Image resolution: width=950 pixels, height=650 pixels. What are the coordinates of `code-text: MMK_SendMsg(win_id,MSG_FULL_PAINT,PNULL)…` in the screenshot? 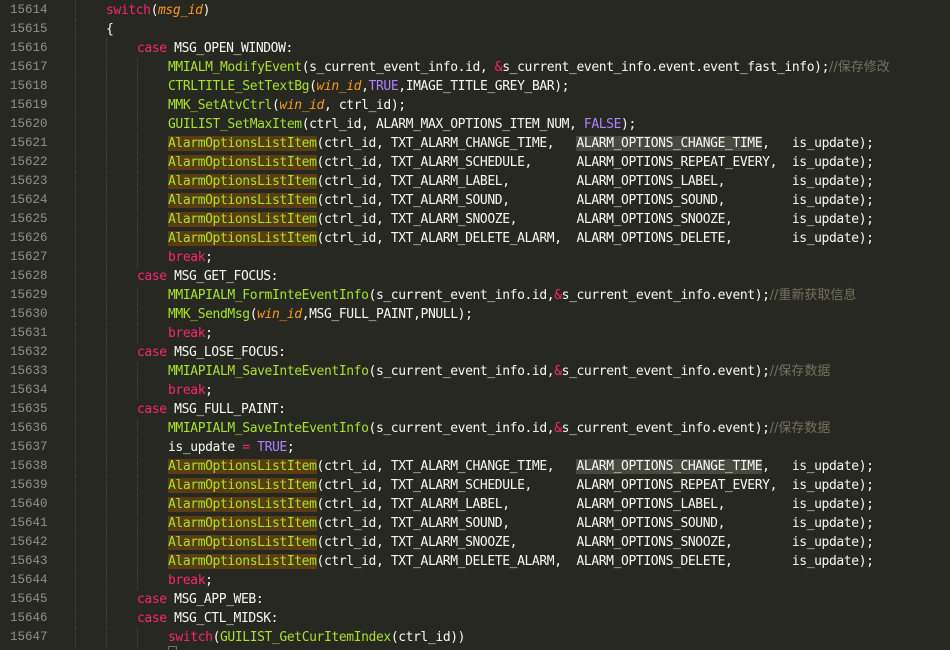 It's located at (320, 314).